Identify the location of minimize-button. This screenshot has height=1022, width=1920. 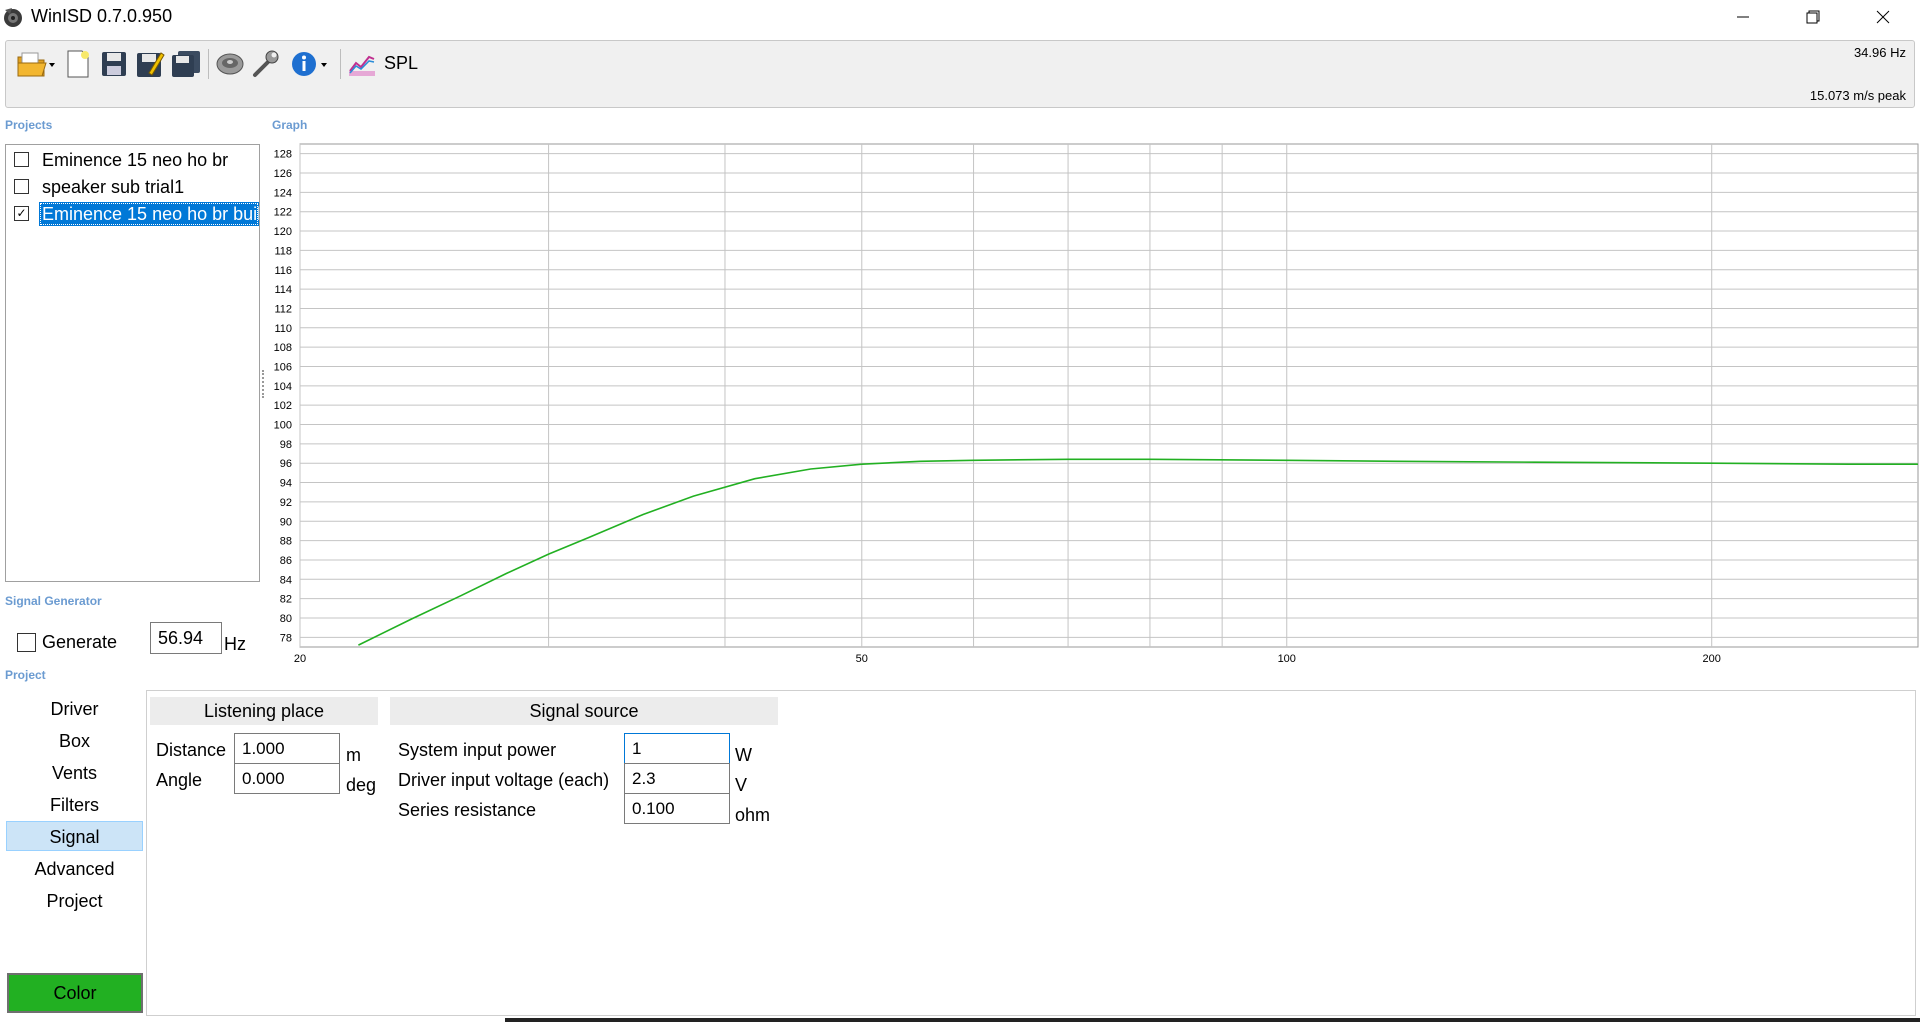
(1743, 17).